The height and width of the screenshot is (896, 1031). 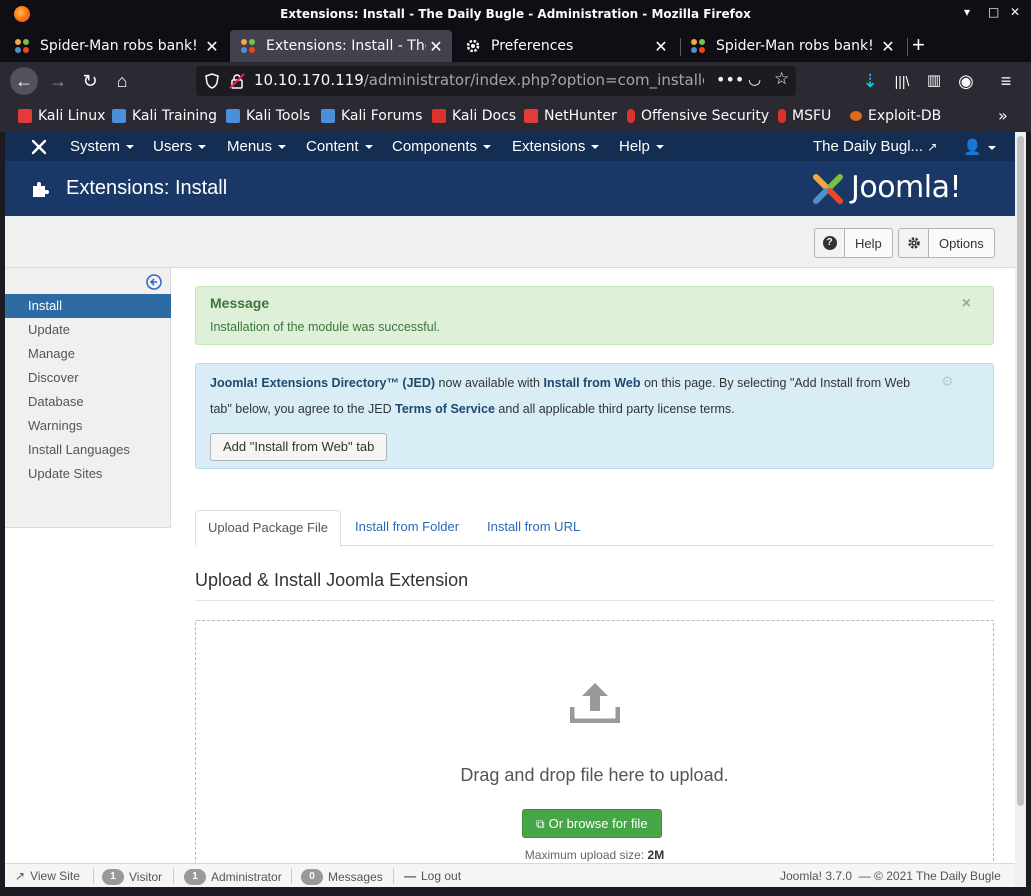 What do you see at coordinates (591, 383) in the screenshot?
I see `install-from-web-link: Install from Web` at bounding box center [591, 383].